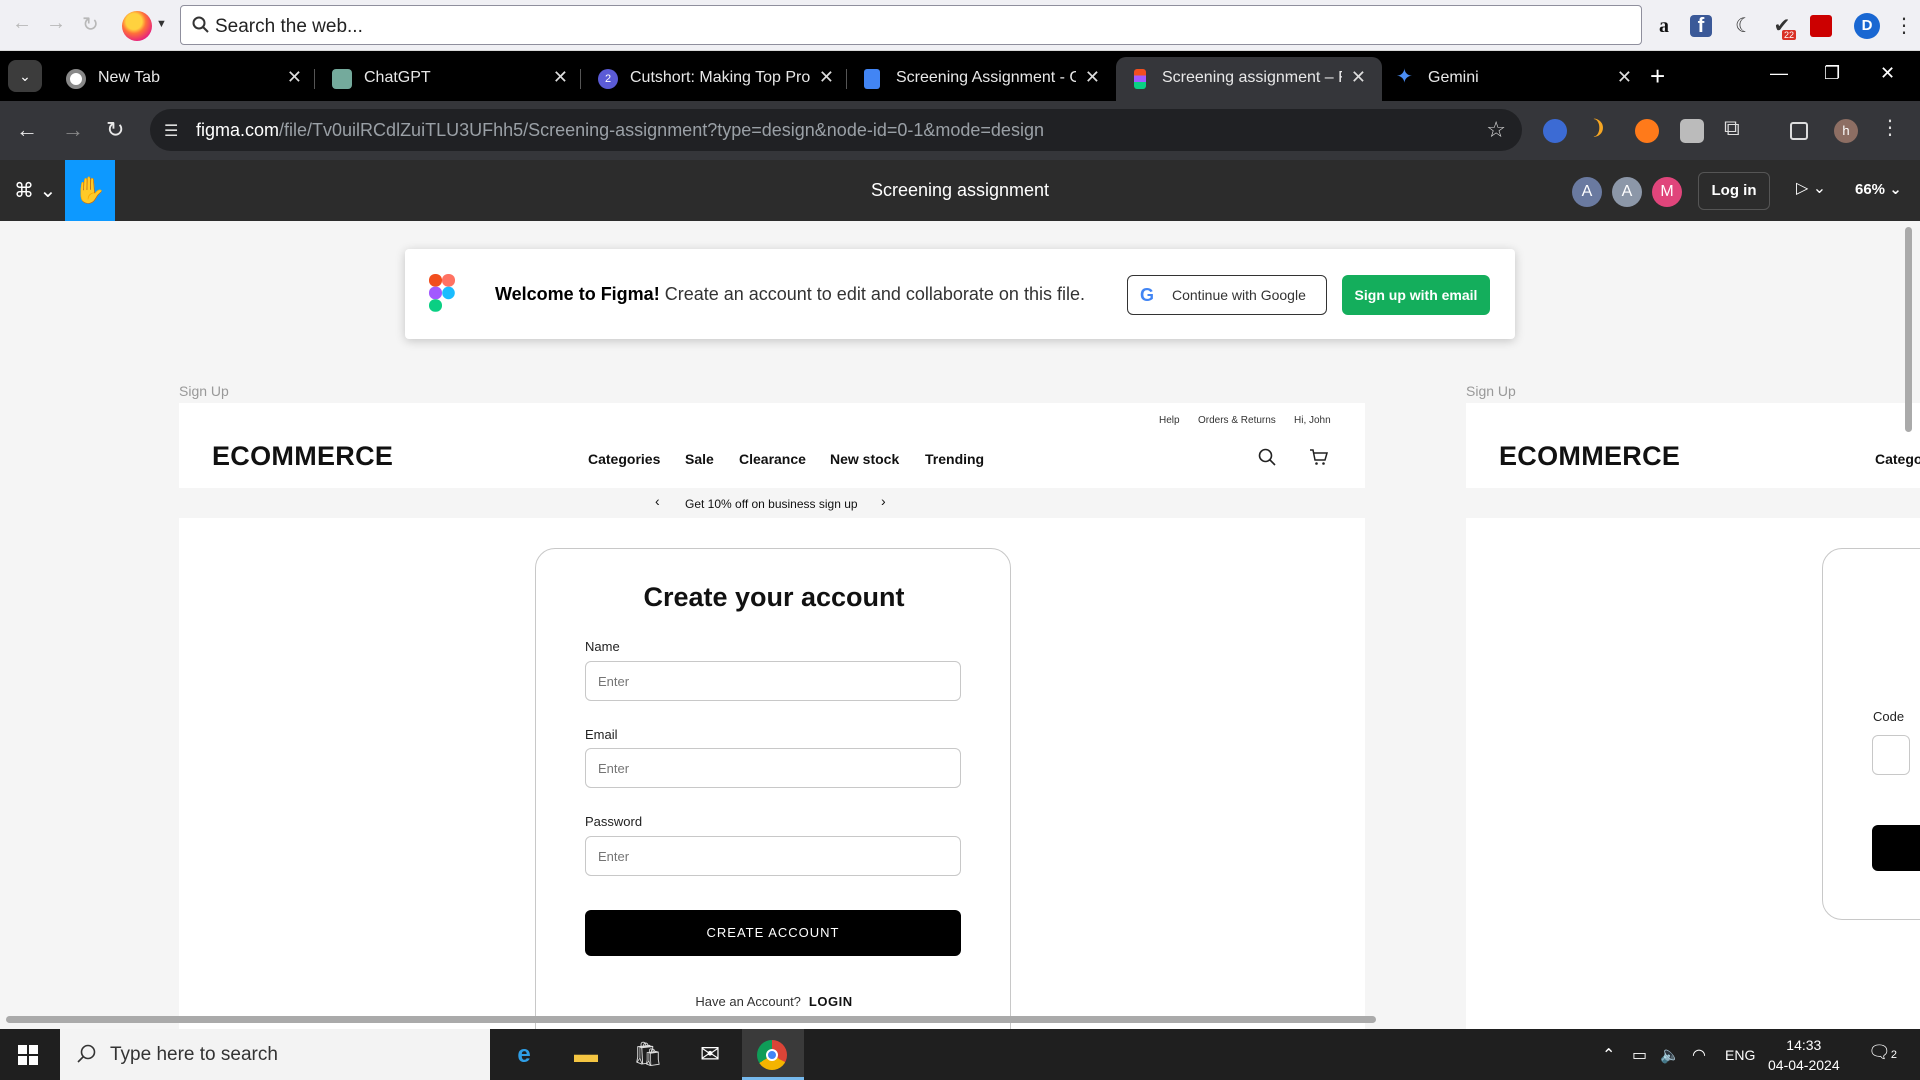  I want to click on continue-with-google-button: G Continue with Google, so click(1227, 295).